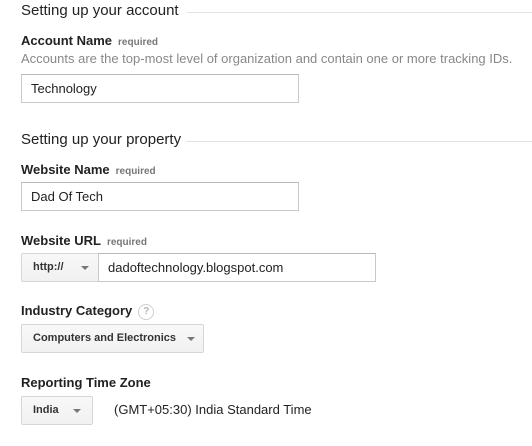 This screenshot has width=532, height=446. I want to click on account-name-input, so click(160, 88).